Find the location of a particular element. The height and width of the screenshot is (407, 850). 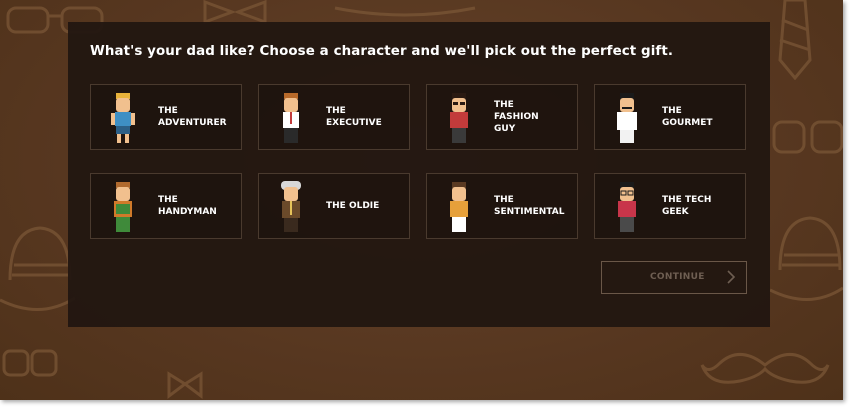

character-card-gourmet: THE GOURMET is located at coordinates (670, 117).